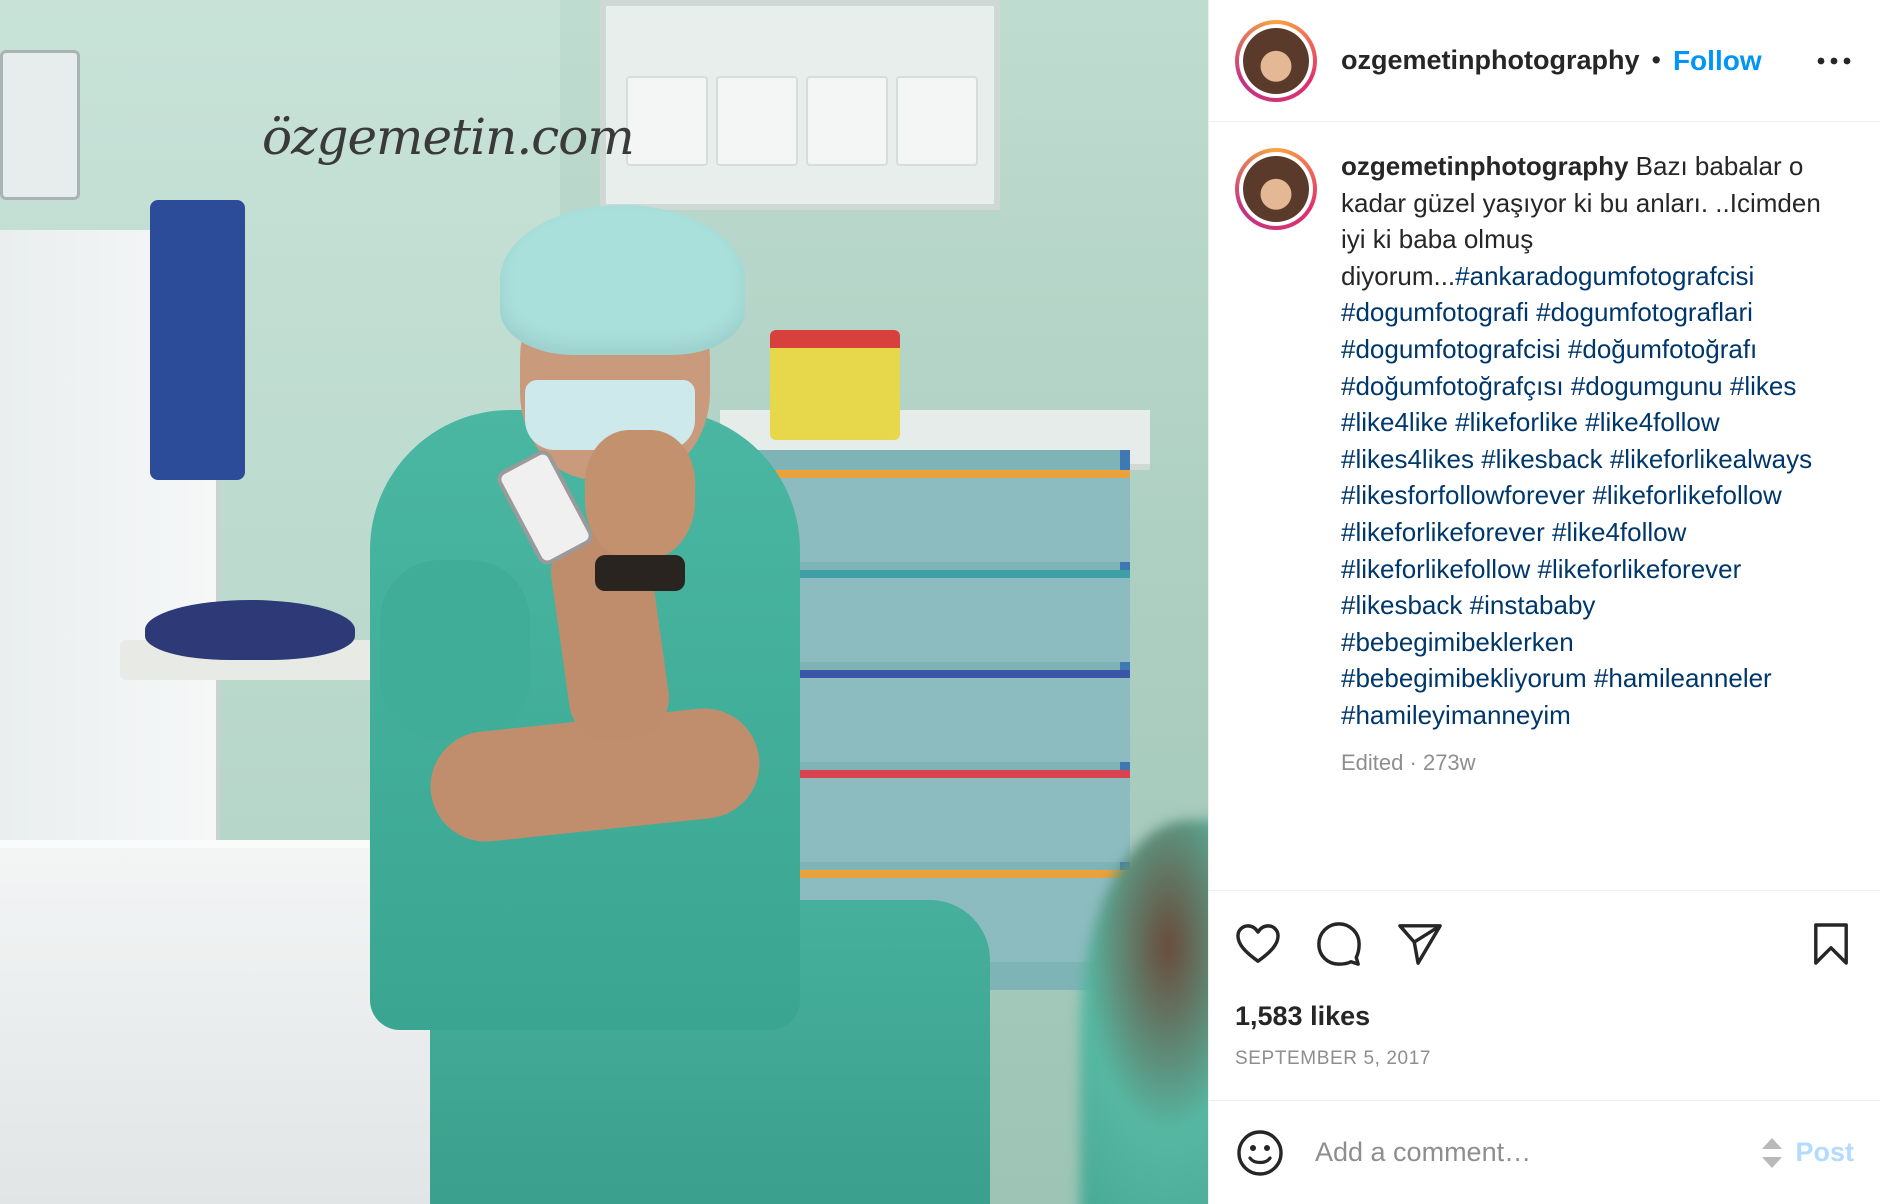 This screenshot has width=1880, height=1204. What do you see at coordinates (1260, 1153) in the screenshot?
I see `emoji-icon` at bounding box center [1260, 1153].